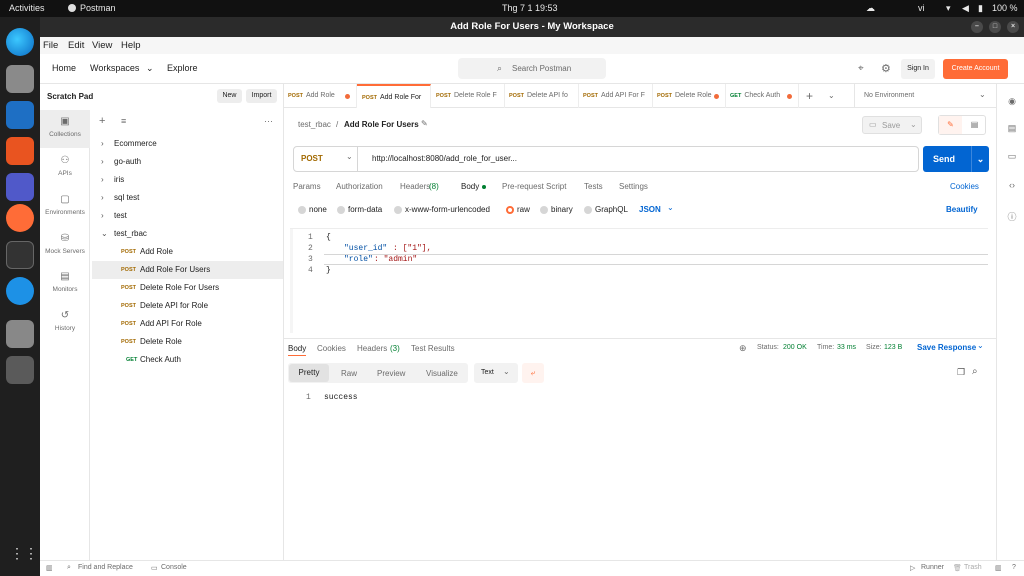 The width and height of the screenshot is (1024, 576). I want to click on tab-check-auth: GET Check Auth, so click(762, 96).